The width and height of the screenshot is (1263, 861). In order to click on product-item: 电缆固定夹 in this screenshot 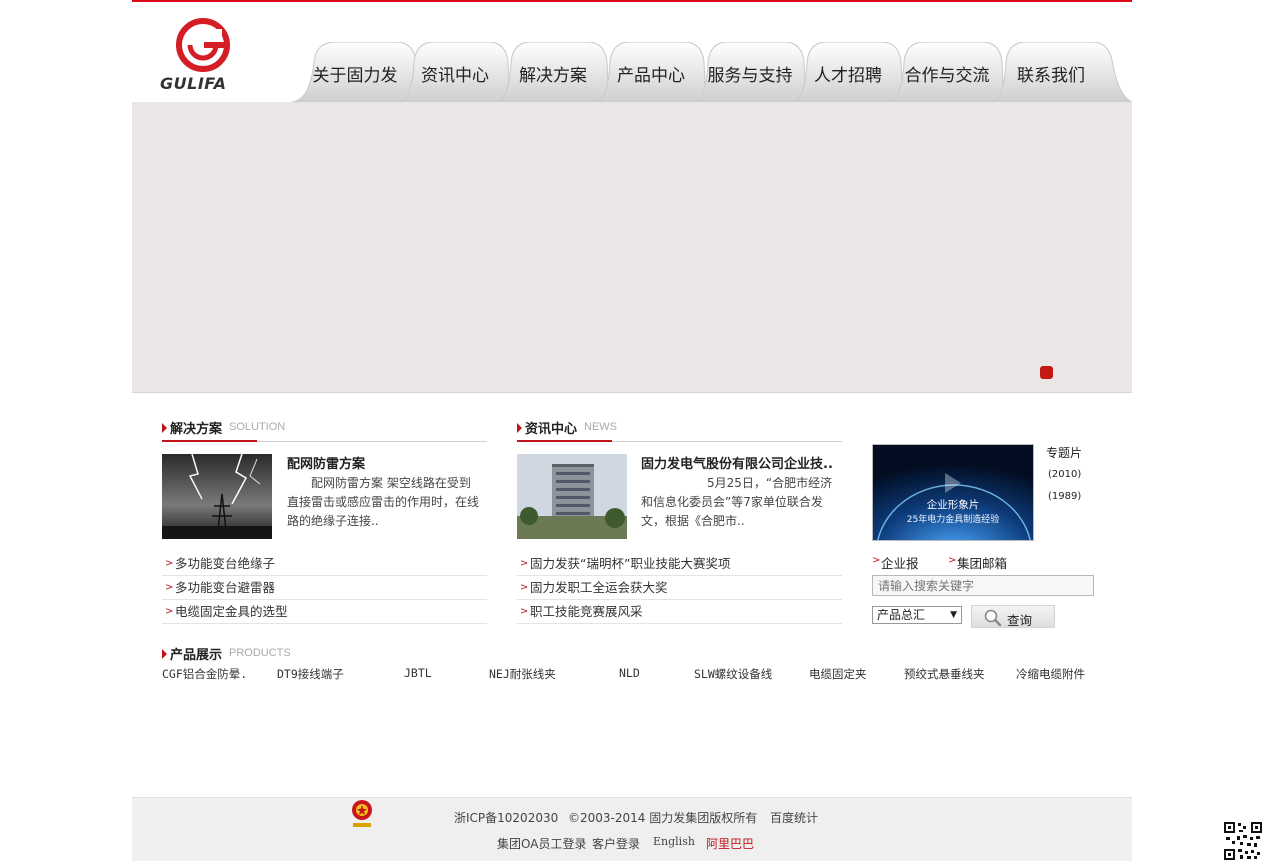, I will do `click(838, 674)`.